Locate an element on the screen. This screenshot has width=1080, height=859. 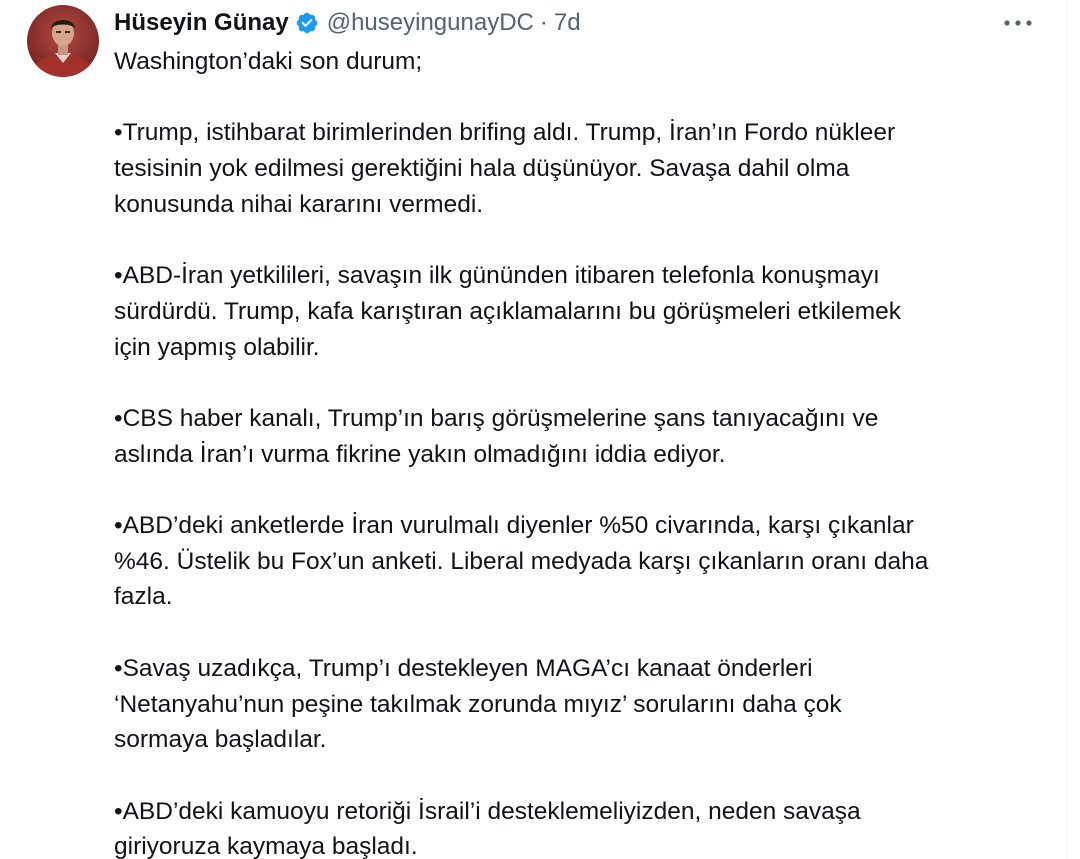
tweet-timestamp: 7d is located at coordinates (567, 23).